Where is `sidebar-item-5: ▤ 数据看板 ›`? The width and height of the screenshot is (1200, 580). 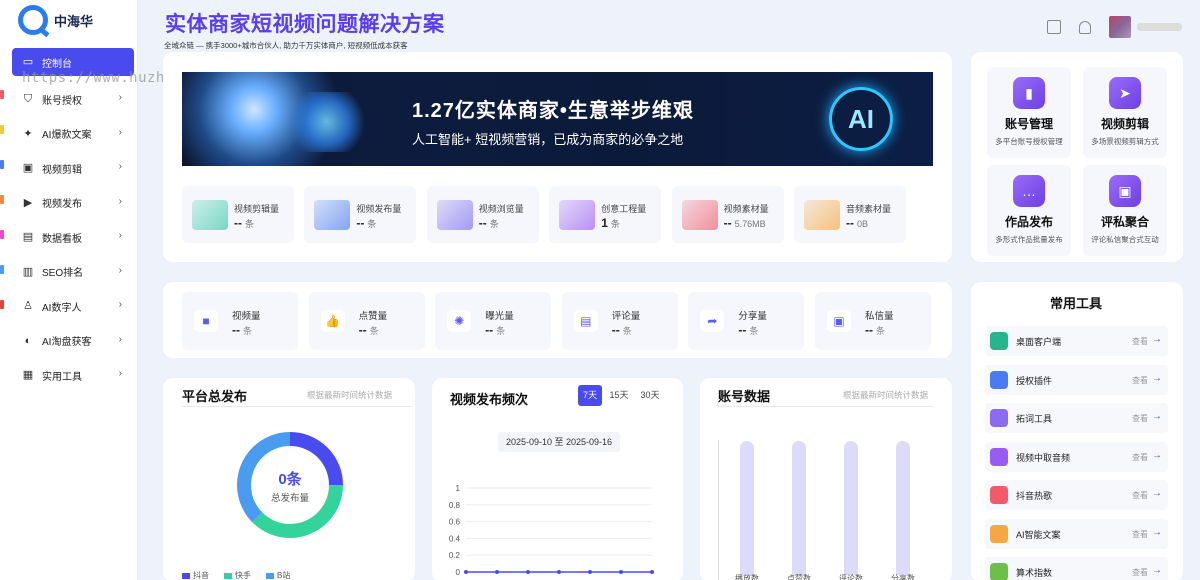
sidebar-item-5: ▤ 数据看板 › is located at coordinates (73, 237).